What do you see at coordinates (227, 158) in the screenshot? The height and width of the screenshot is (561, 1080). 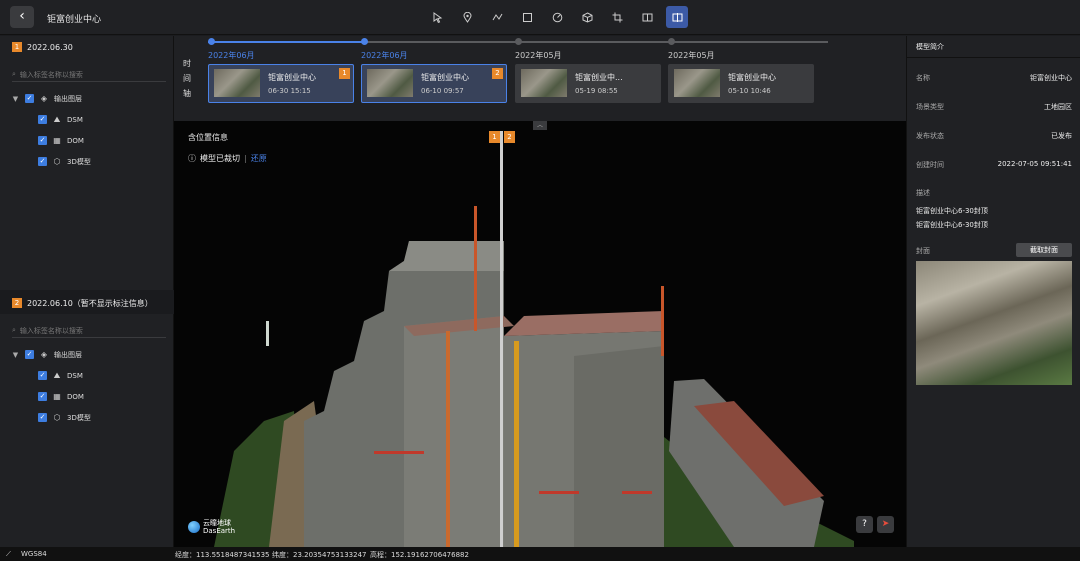 I see `clip-notice: ⓘ 模型已裁切 | 还原` at bounding box center [227, 158].